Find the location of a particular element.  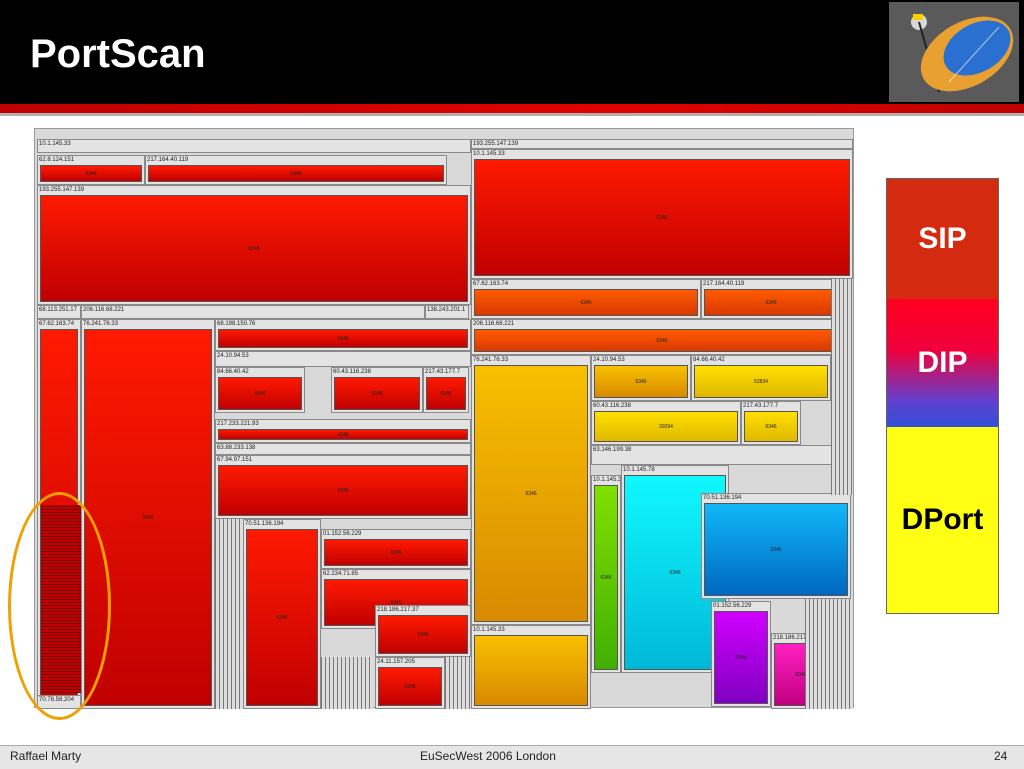

cell-label: 24.11.157.205 is located at coordinates (396, 662).